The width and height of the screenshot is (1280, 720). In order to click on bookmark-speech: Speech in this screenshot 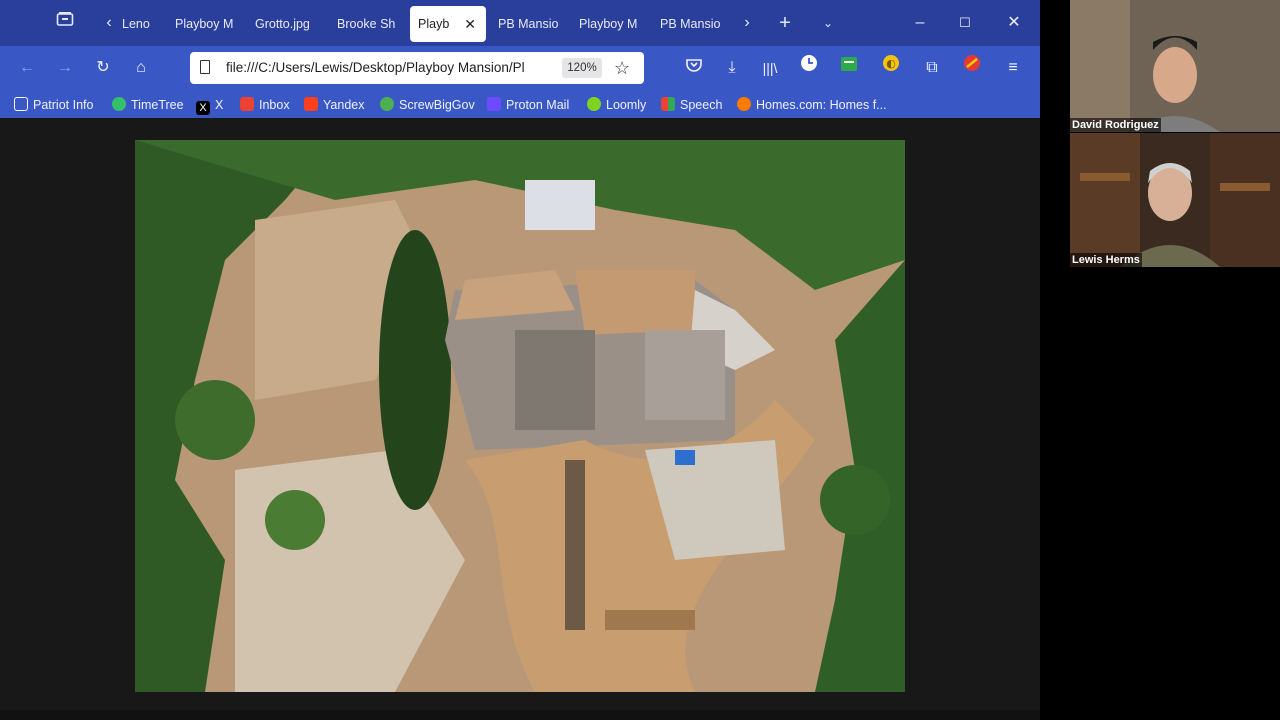, I will do `click(691, 105)`.